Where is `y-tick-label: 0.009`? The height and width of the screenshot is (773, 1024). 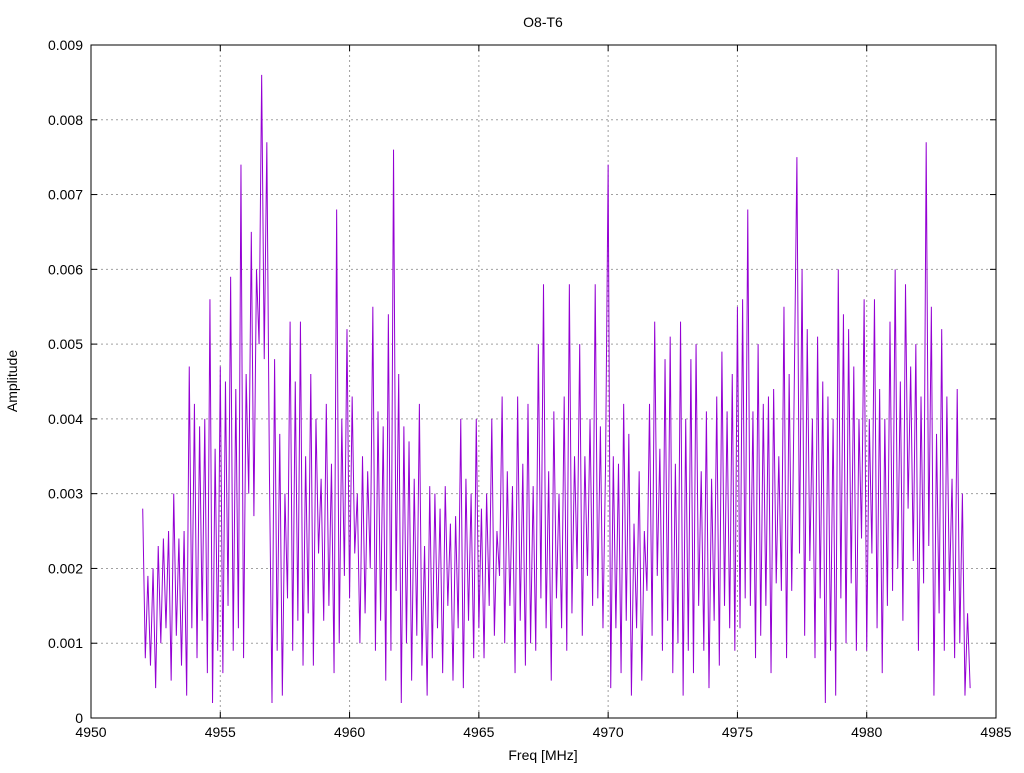
y-tick-label: 0.009 is located at coordinates (65, 45).